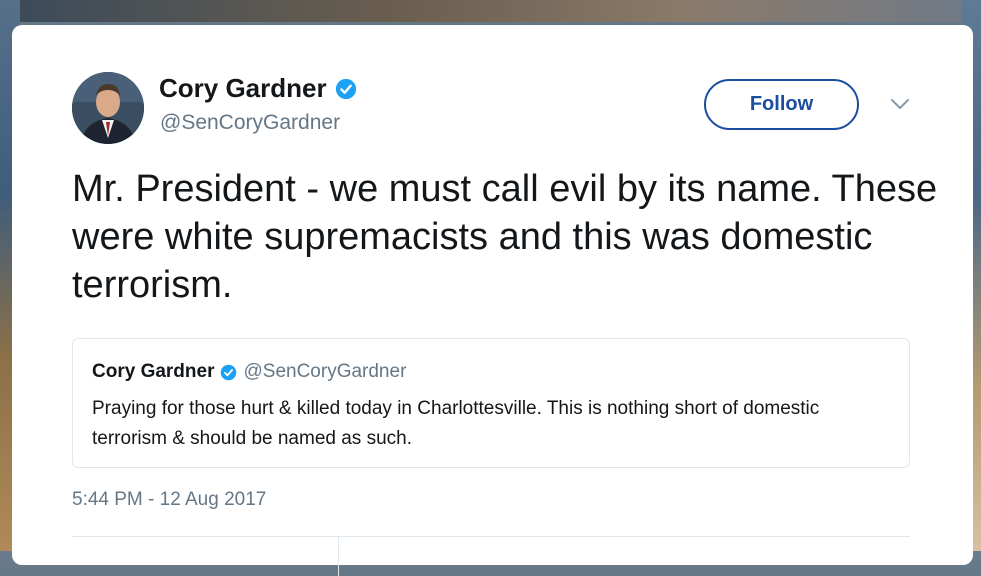 The image size is (981, 576). Describe the element at coordinates (250, 123) in the screenshot. I see `author-handle: @SenCoryGardner` at that location.